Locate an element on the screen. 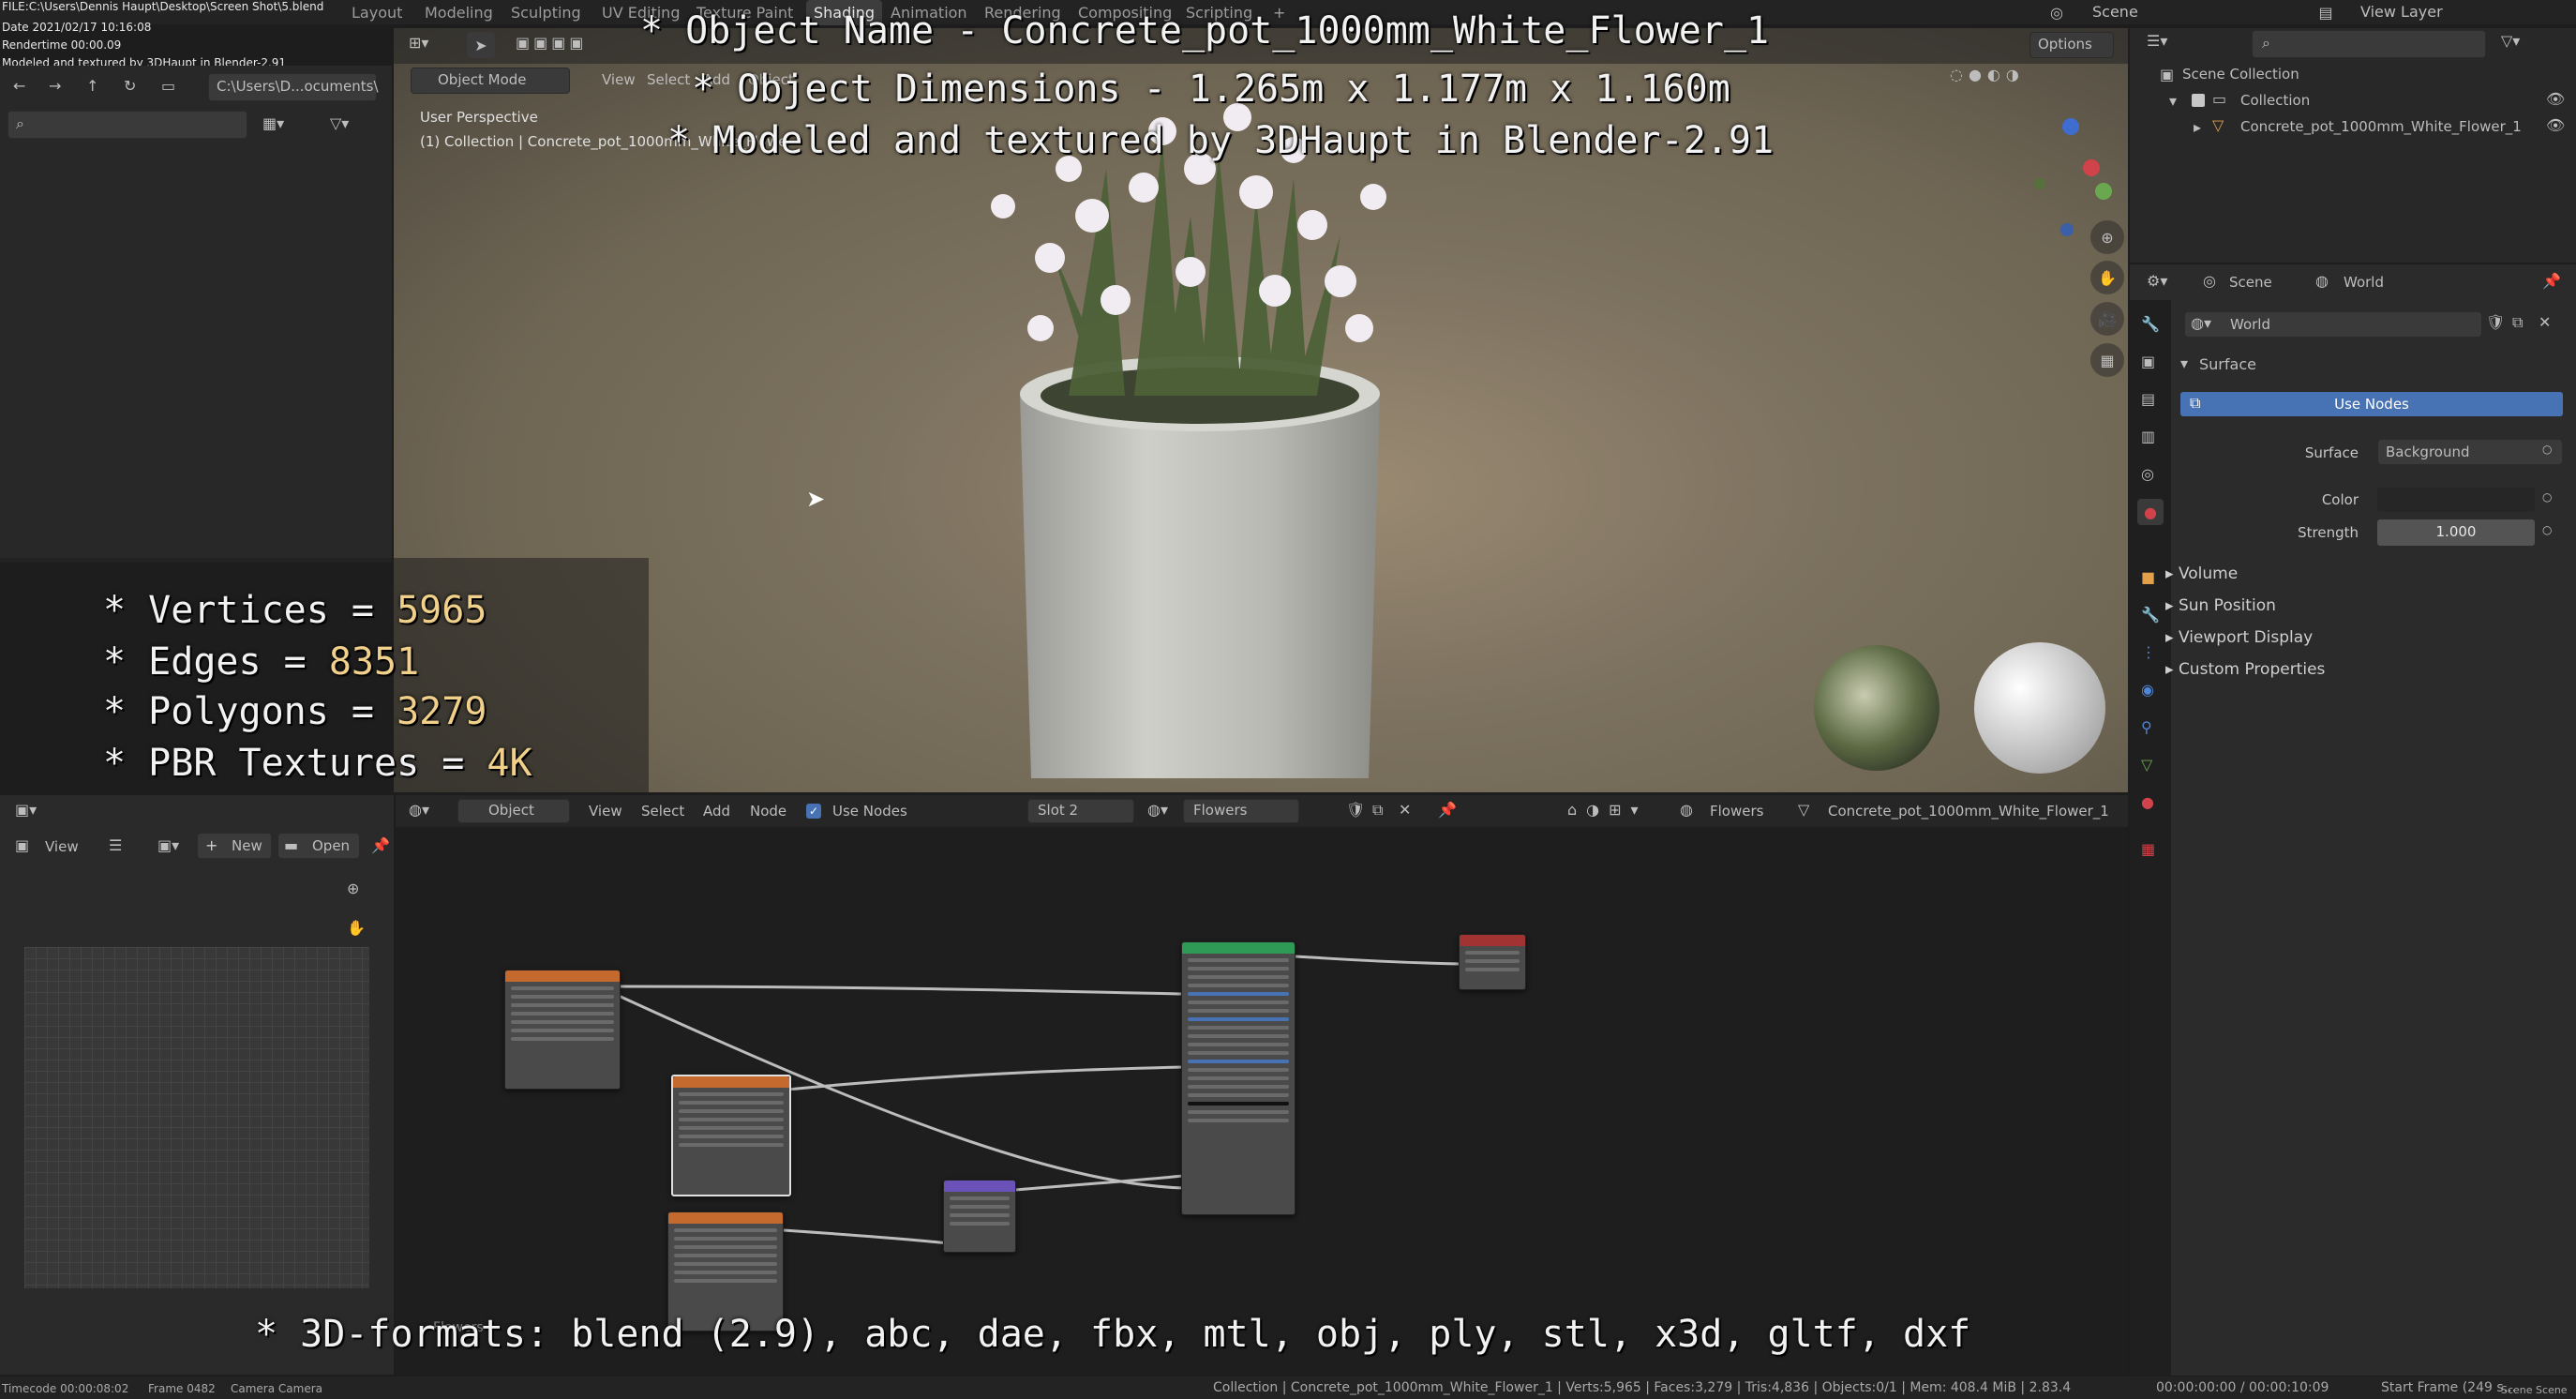  outliner-object-label: Concrete_pot_1000mm_White_Flower_1 is located at coordinates (2381, 126).